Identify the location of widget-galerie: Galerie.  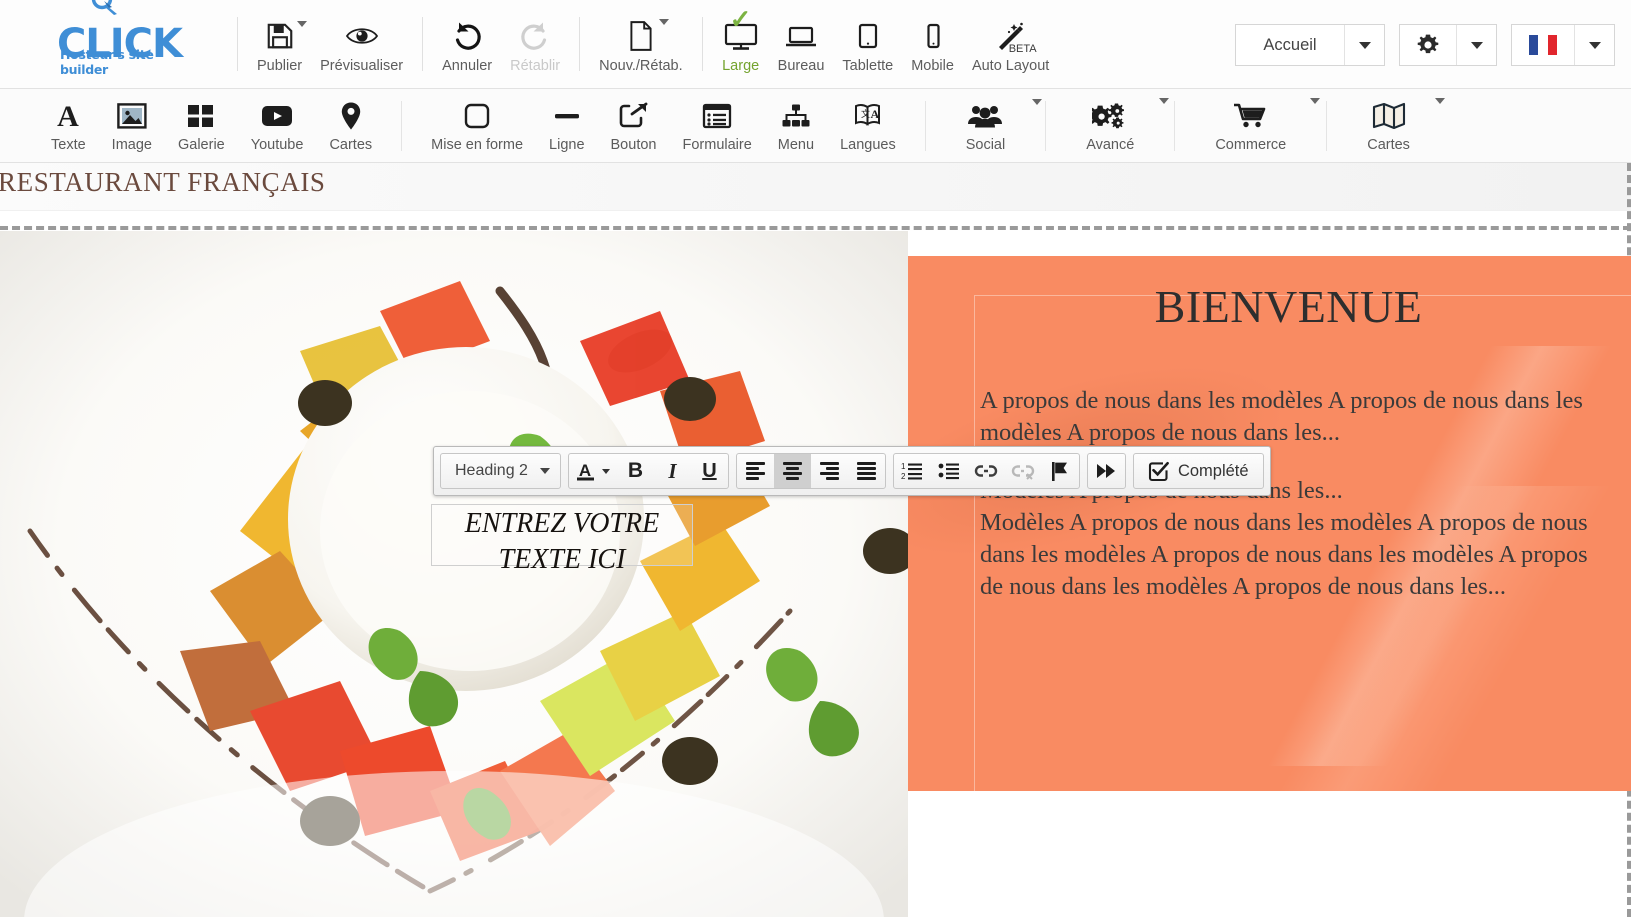
(201, 126).